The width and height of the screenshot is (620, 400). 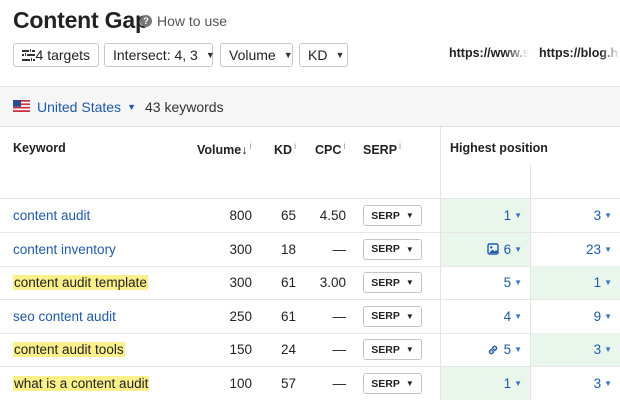 What do you see at coordinates (310, 383) in the screenshot?
I see `table-row: what is a content audit 100 57— SERP ▼ 1 ▼ 3 ▼` at bounding box center [310, 383].